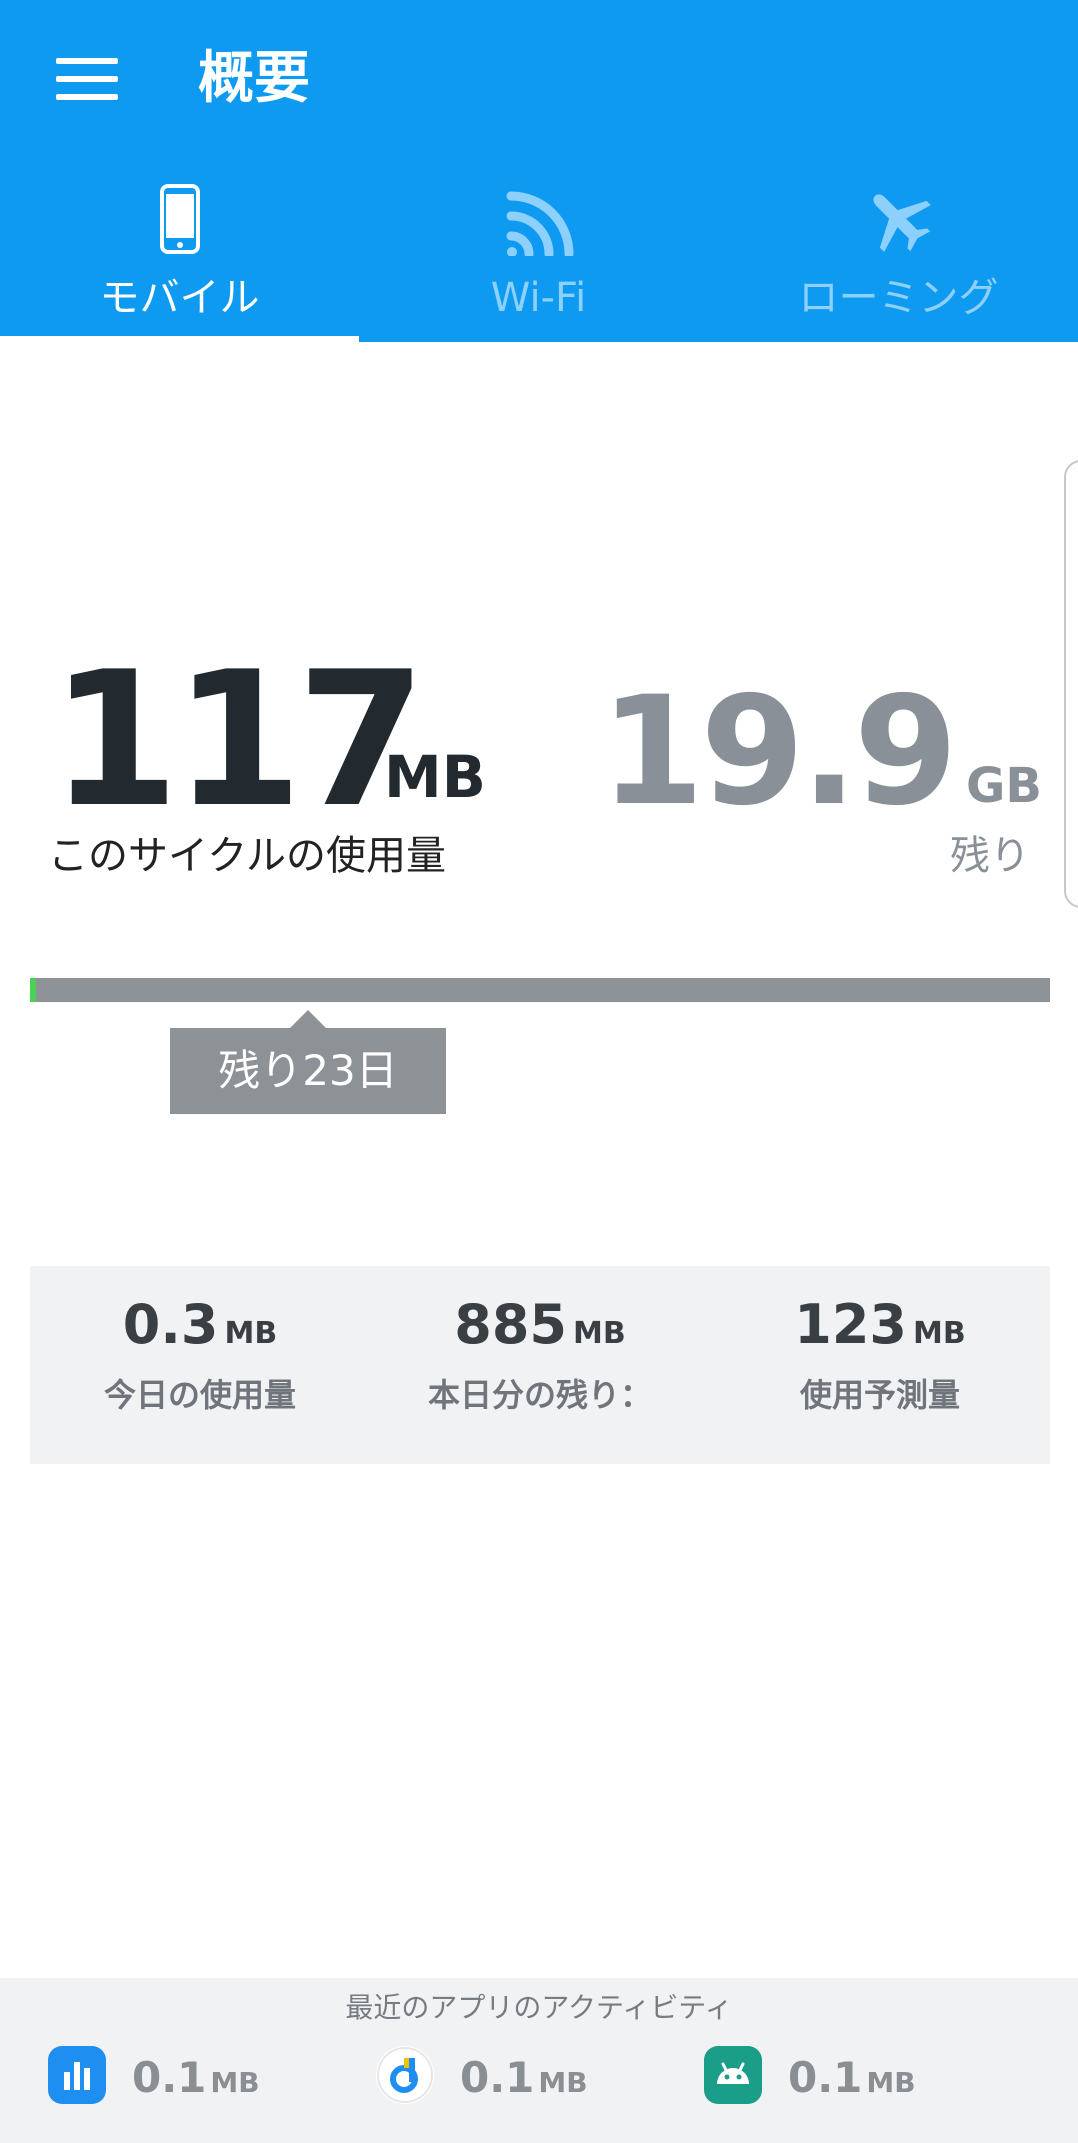 The height and width of the screenshot is (2143, 1078). I want to click on page-title: 概要, so click(254, 78).